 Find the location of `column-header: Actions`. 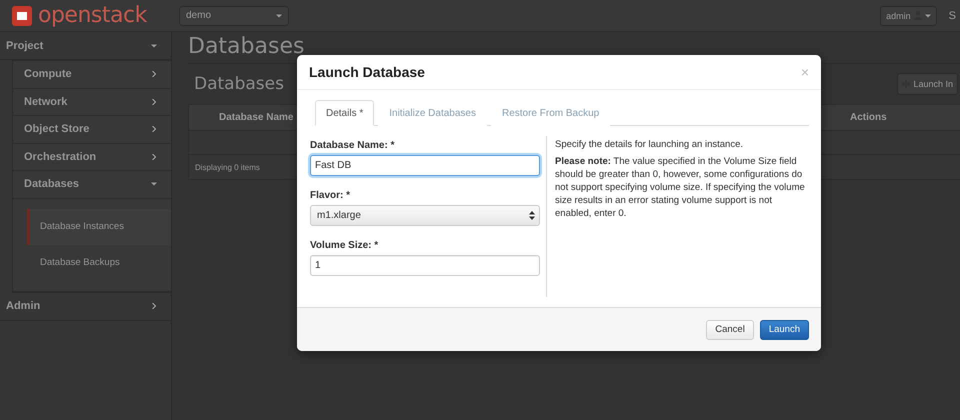

column-header: Actions is located at coordinates (869, 117).